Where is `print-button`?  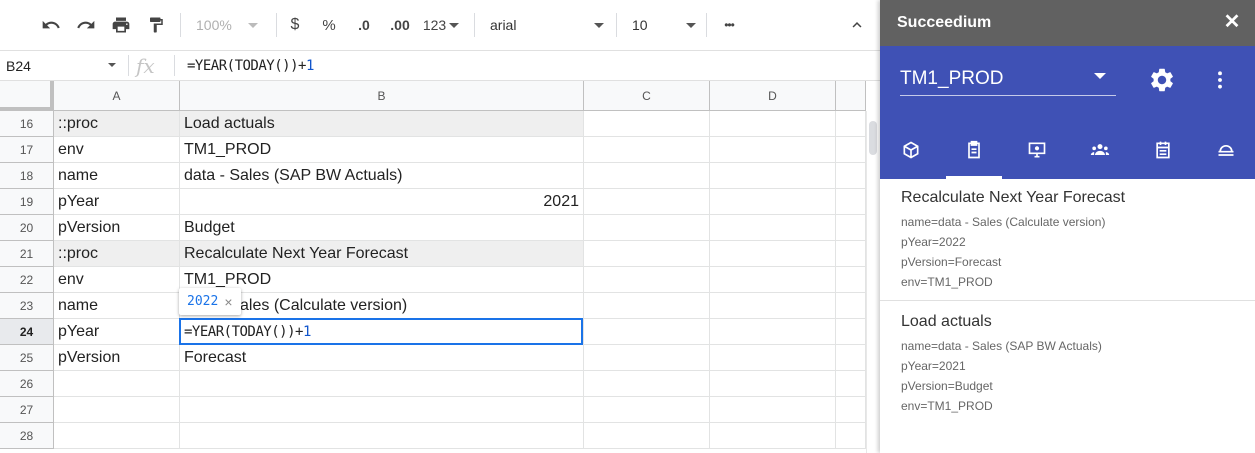
print-button is located at coordinates (121, 25).